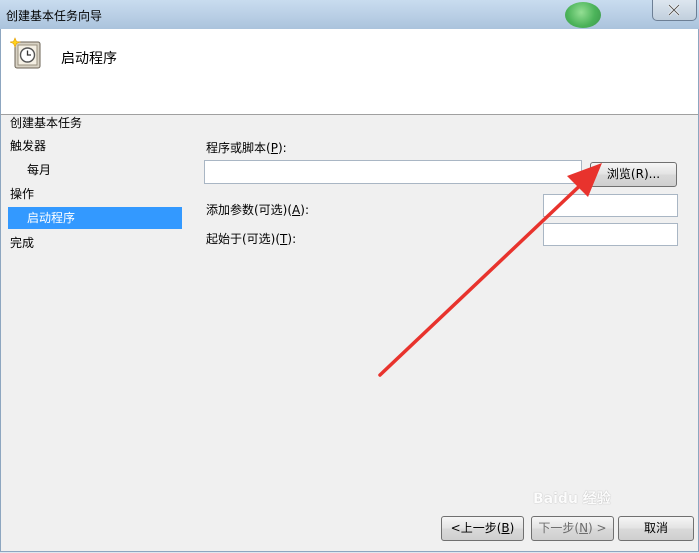  I want to click on nav-step-label: 创建基本任务, so click(46, 123).